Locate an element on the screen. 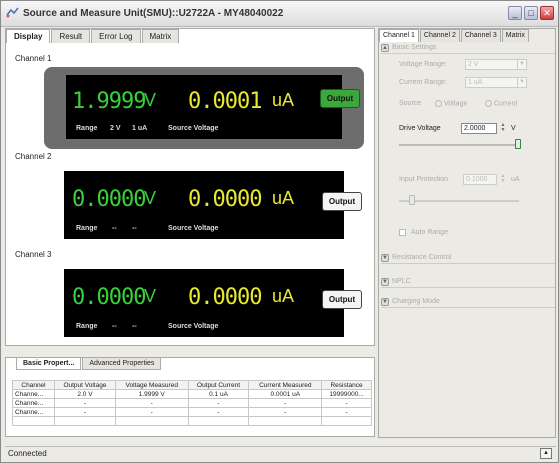 Image resolution: width=559 pixels, height=463 pixels. resistance-control-header: ▼ Resistance Control is located at coordinates (468, 259).